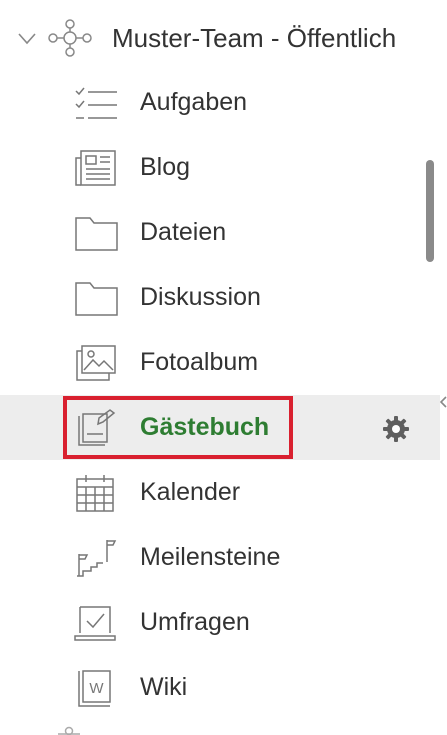  I want to click on tree-item-label: Aufgaben, so click(193, 102).